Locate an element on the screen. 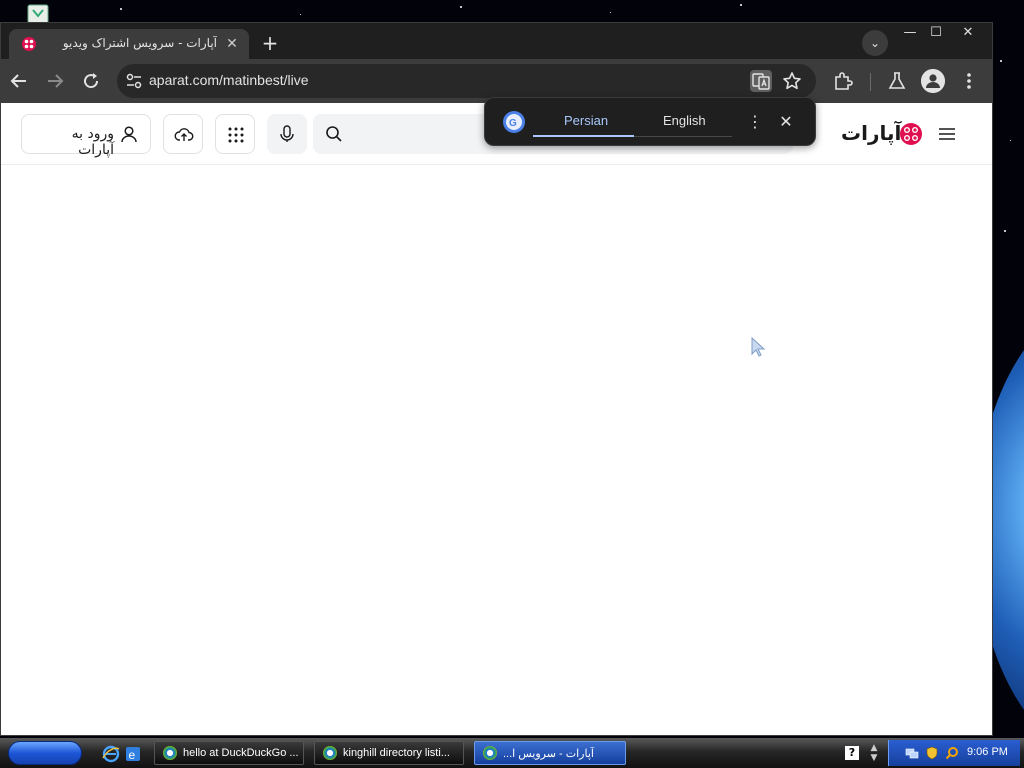 The image size is (1024, 768). system-tray: 9:06 PM is located at coordinates (954, 753).